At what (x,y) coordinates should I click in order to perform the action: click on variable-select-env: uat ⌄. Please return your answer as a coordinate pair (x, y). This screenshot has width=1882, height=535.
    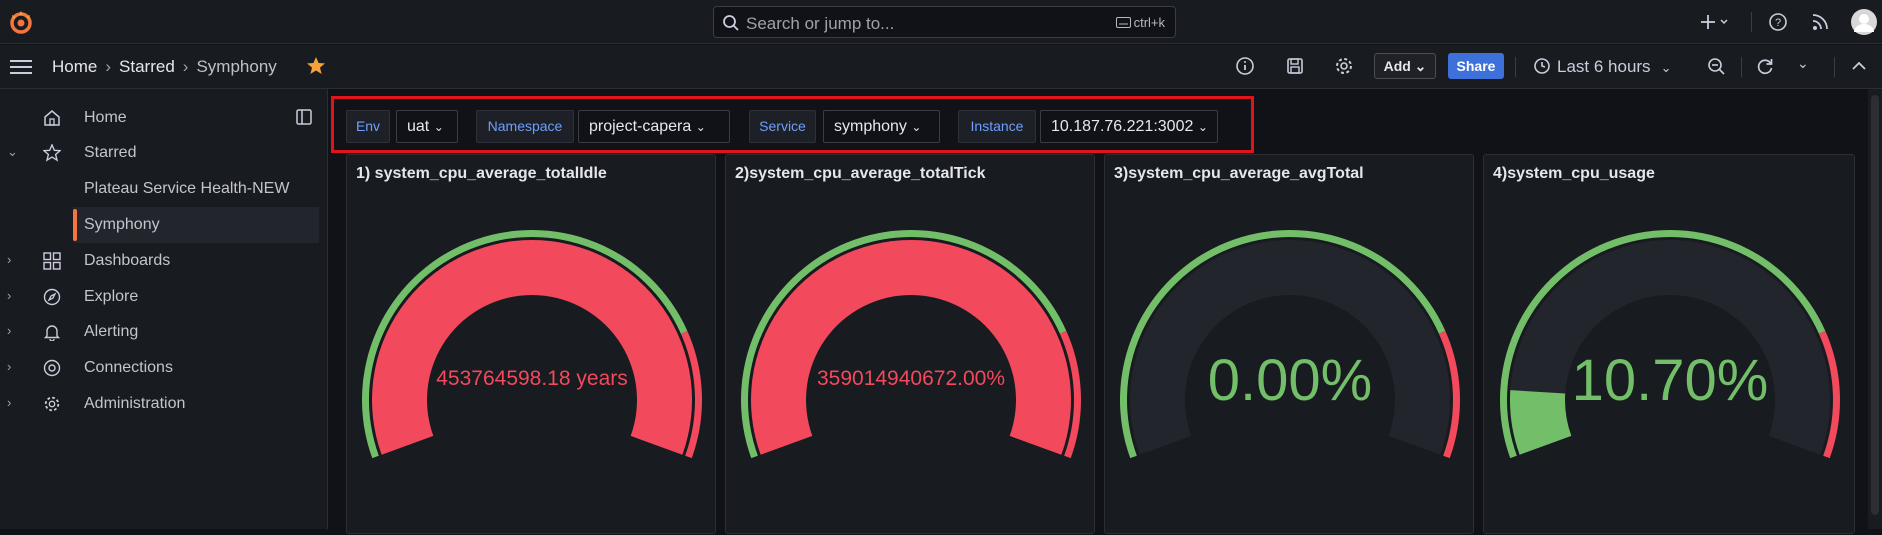
    Looking at the image, I should click on (427, 126).